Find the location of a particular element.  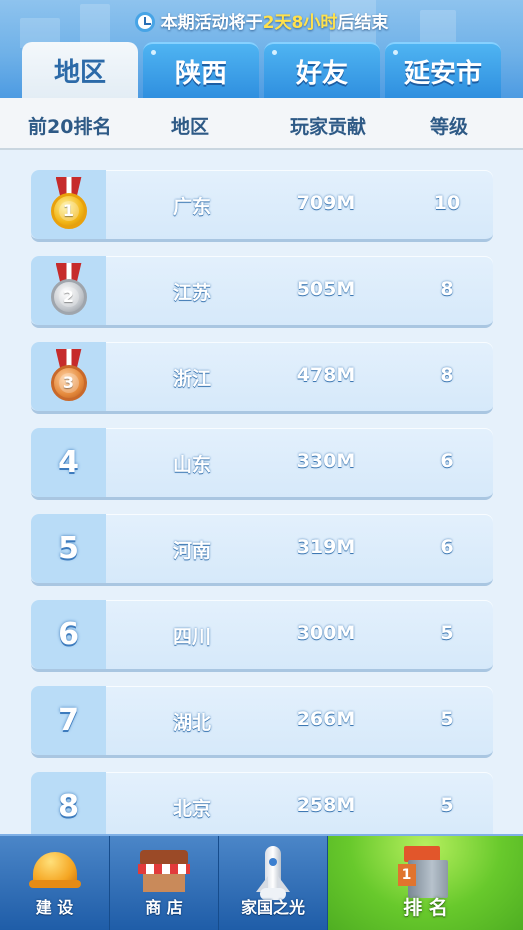

top-banner: 本期活动将于2天8小时后结束 地区 陕西 好友 延安市 is located at coordinates (261, 49).